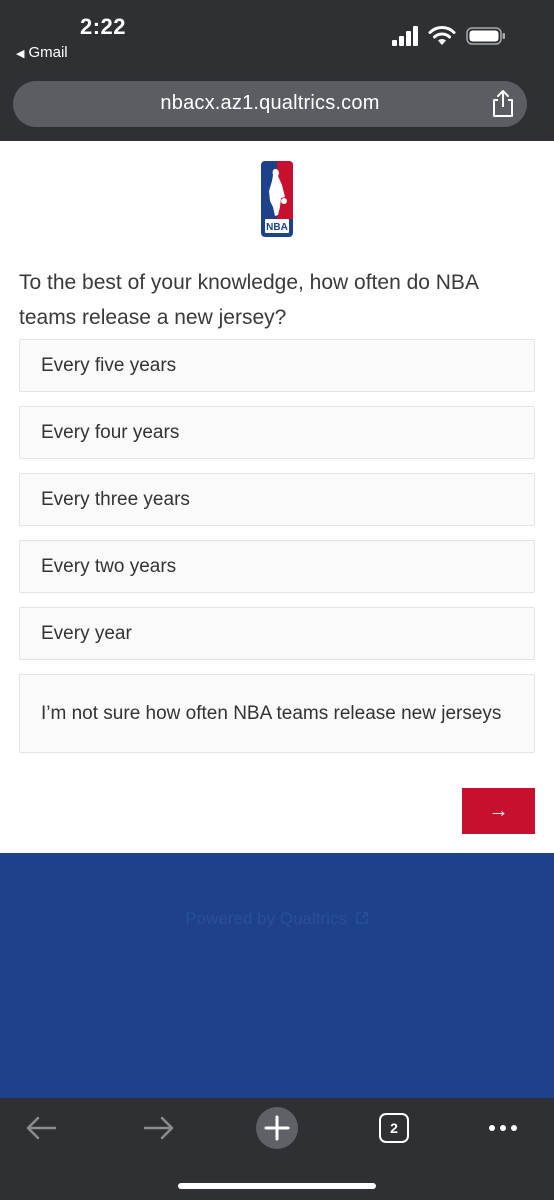 The width and height of the screenshot is (554, 1200). I want to click on option-label: Every four years, so click(110, 432).